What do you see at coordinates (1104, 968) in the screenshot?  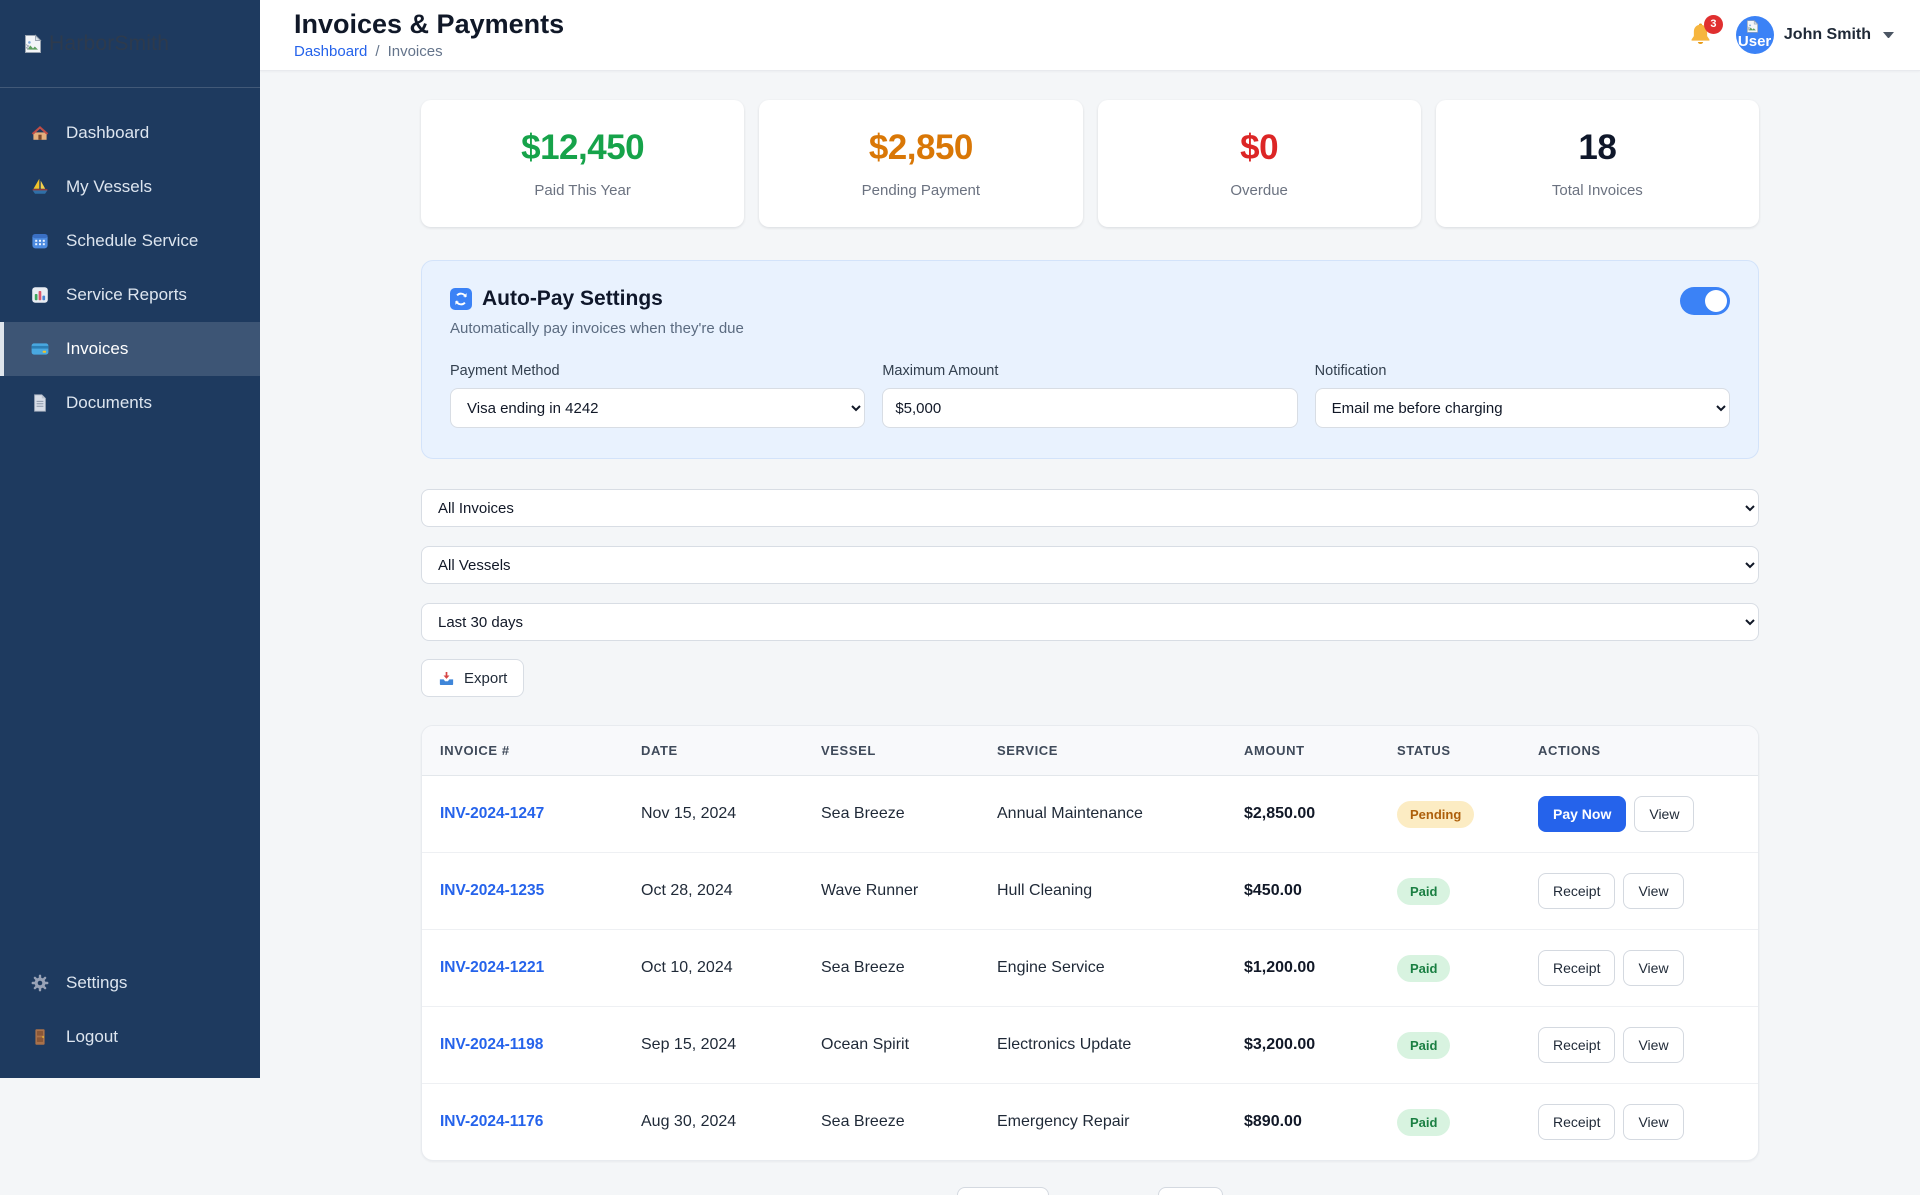 I see `service-cell: Engine Service` at bounding box center [1104, 968].